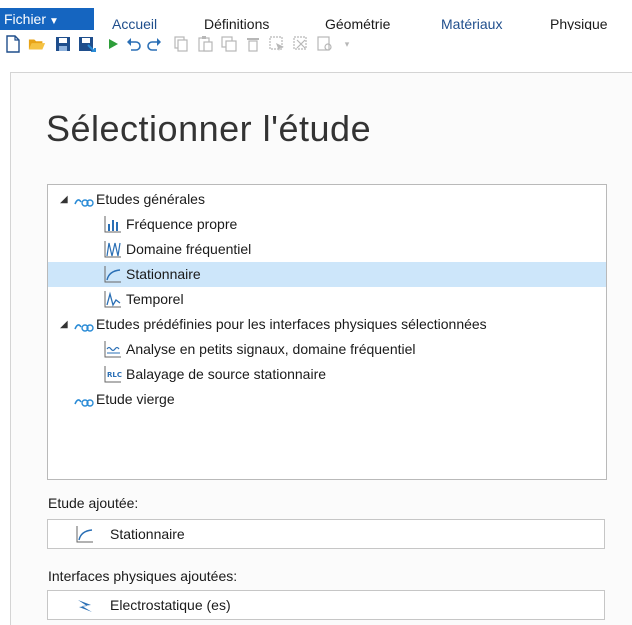  Describe the element at coordinates (13, 44) in the screenshot. I see `new-file-icon` at that location.